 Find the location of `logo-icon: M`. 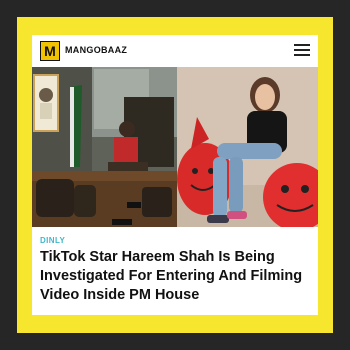

logo-icon: M is located at coordinates (50, 51).